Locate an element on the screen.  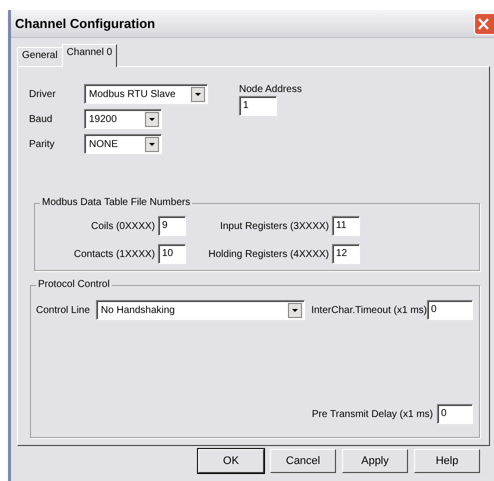
field-label: Control Line is located at coordinates (63, 310).